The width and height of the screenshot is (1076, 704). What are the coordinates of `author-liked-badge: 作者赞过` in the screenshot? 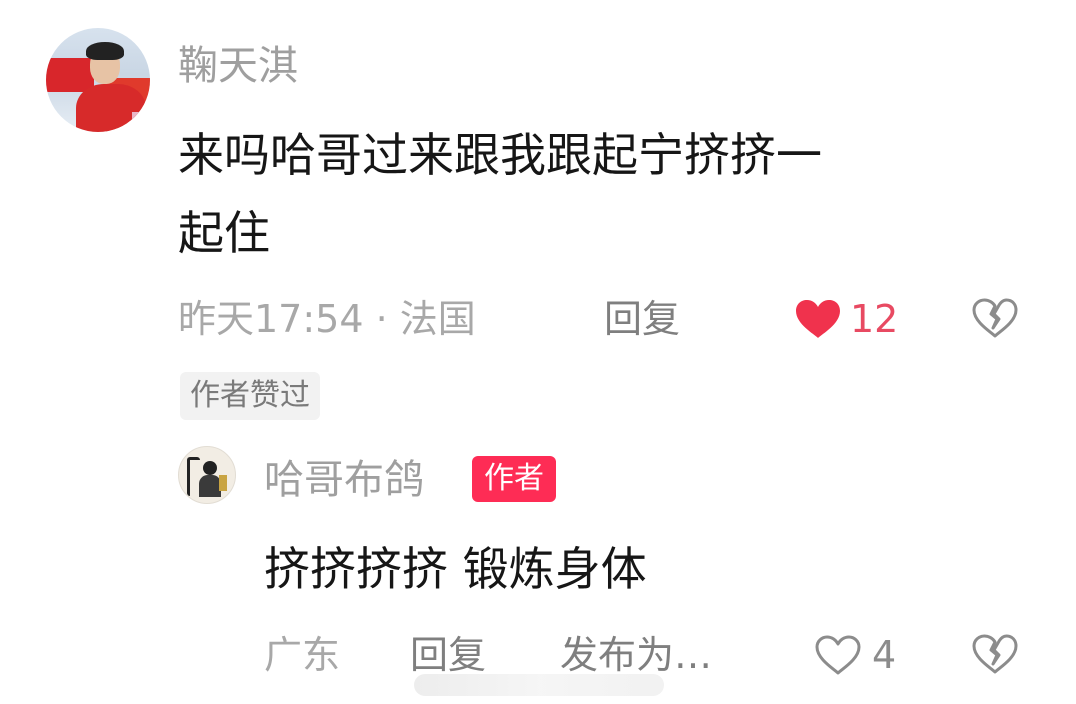 It's located at (250, 396).